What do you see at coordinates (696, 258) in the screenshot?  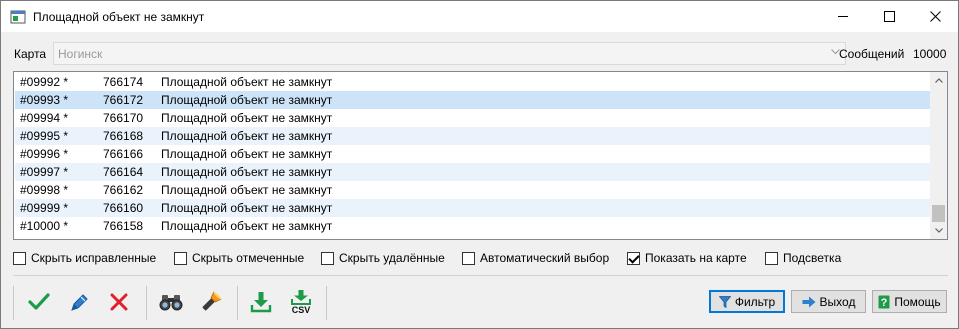 I see `checkbox-label: Показать на карте` at bounding box center [696, 258].